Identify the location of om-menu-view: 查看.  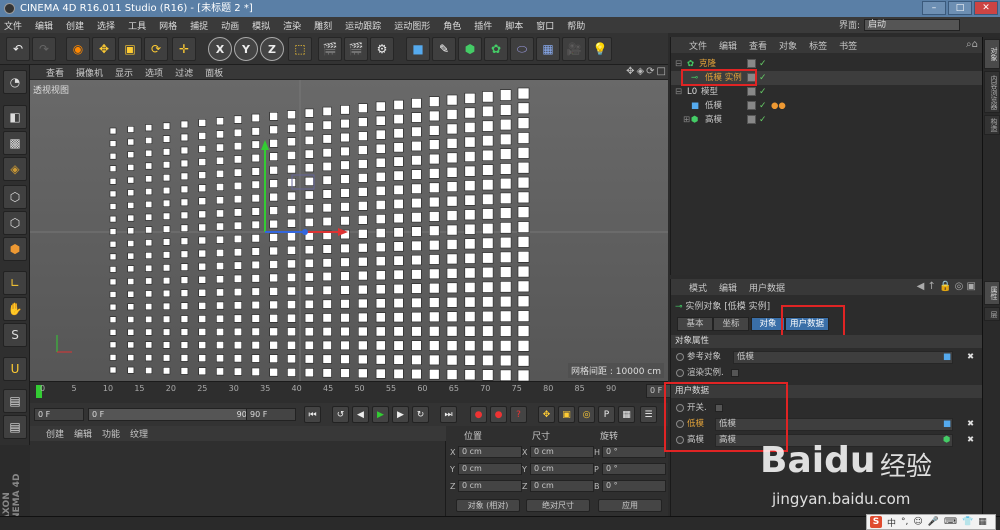
(758, 45).